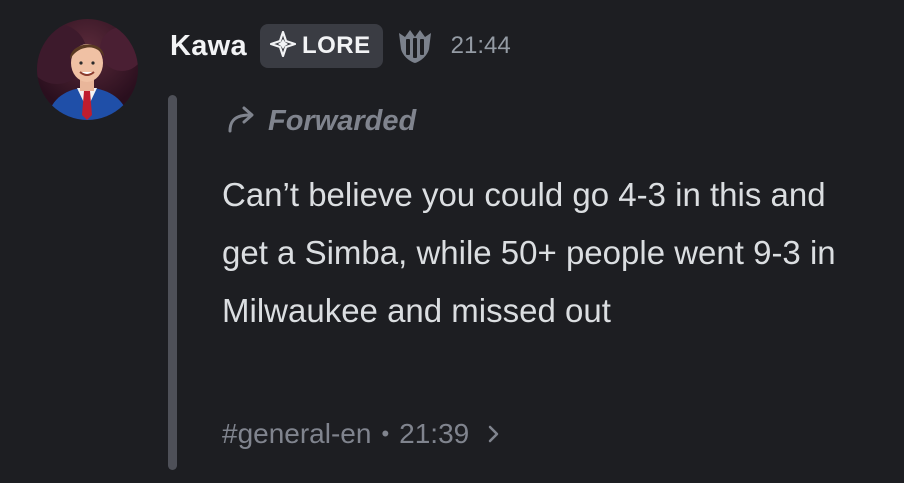  Describe the element at coordinates (434, 433) in the screenshot. I see `source-time: 21:39` at that location.